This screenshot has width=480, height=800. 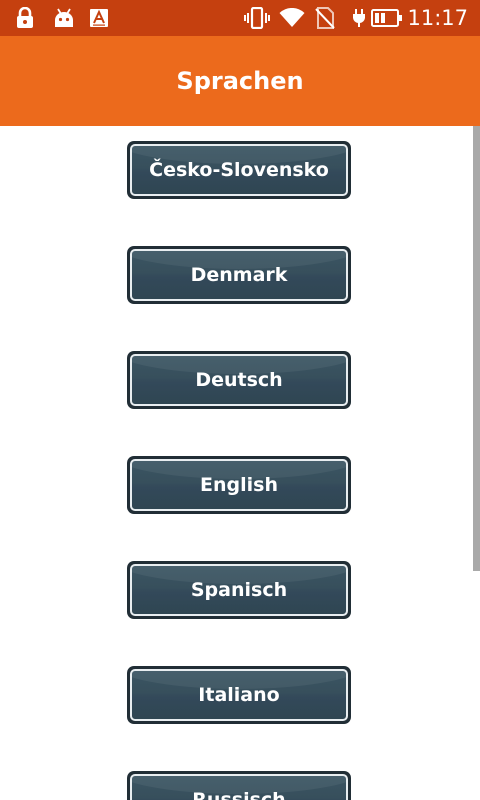 I want to click on language-button-english: English, so click(x=239, y=485).